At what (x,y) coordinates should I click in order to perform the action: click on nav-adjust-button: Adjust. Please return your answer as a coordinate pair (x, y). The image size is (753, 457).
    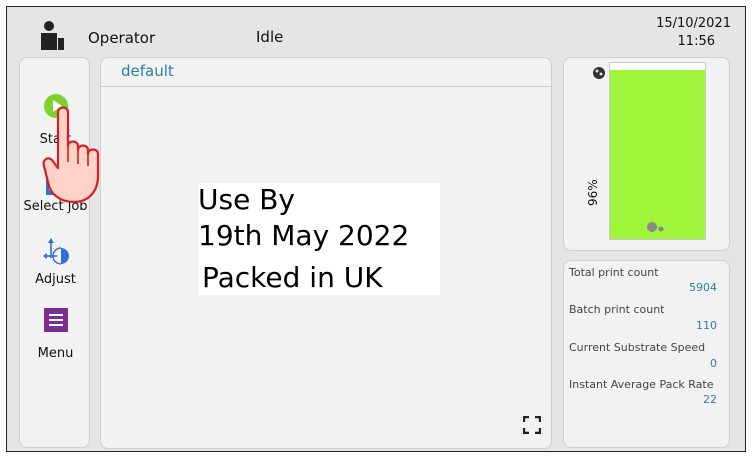
    Looking at the image, I should click on (55, 262).